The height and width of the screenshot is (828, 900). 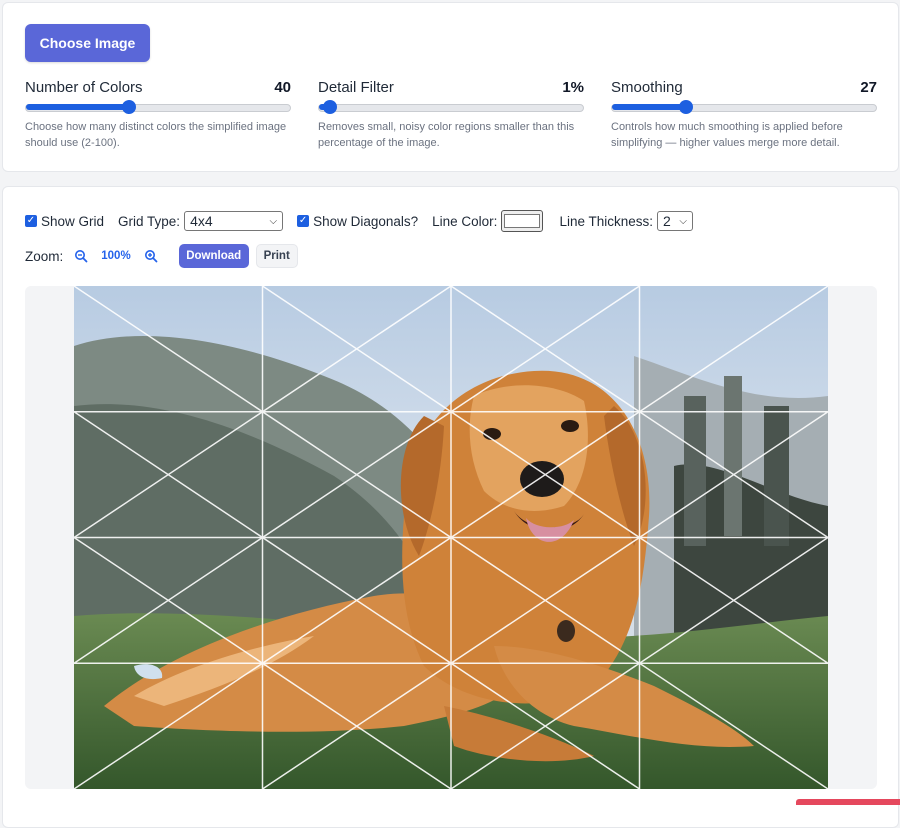 What do you see at coordinates (667, 221) in the screenshot?
I see `line-thickness-value: 2` at bounding box center [667, 221].